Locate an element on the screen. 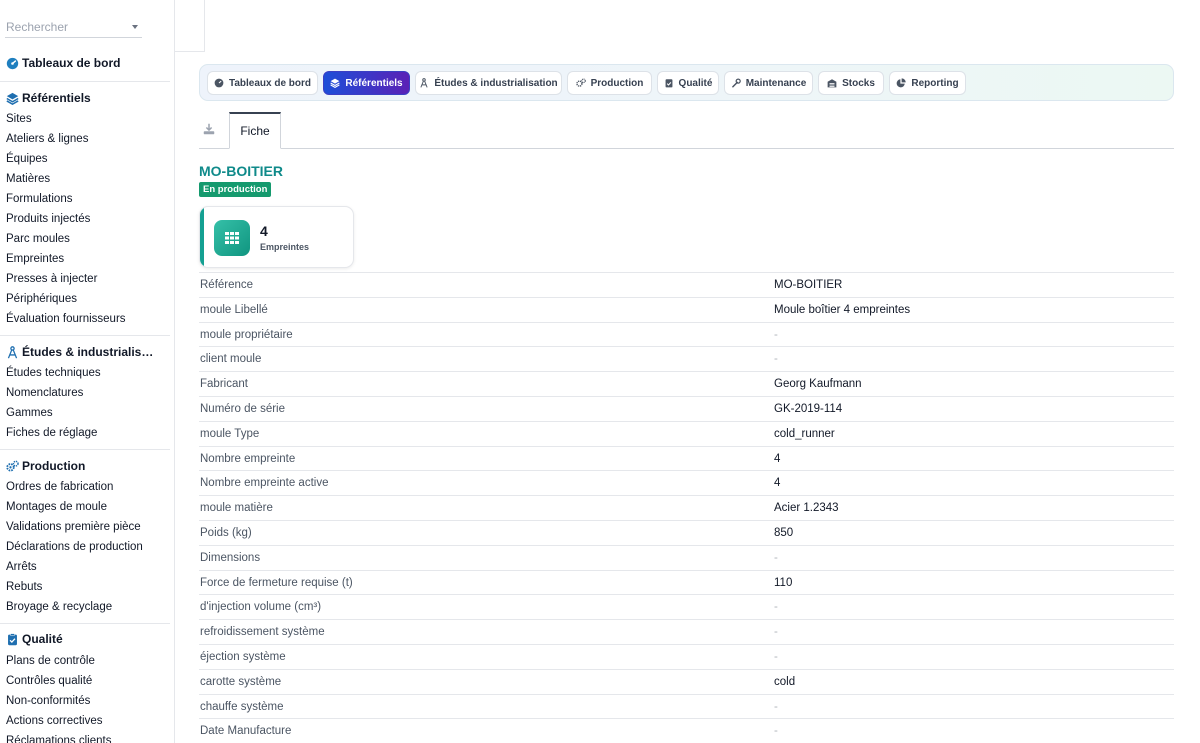  tab-maintenance: Maintenance is located at coordinates (768, 83).